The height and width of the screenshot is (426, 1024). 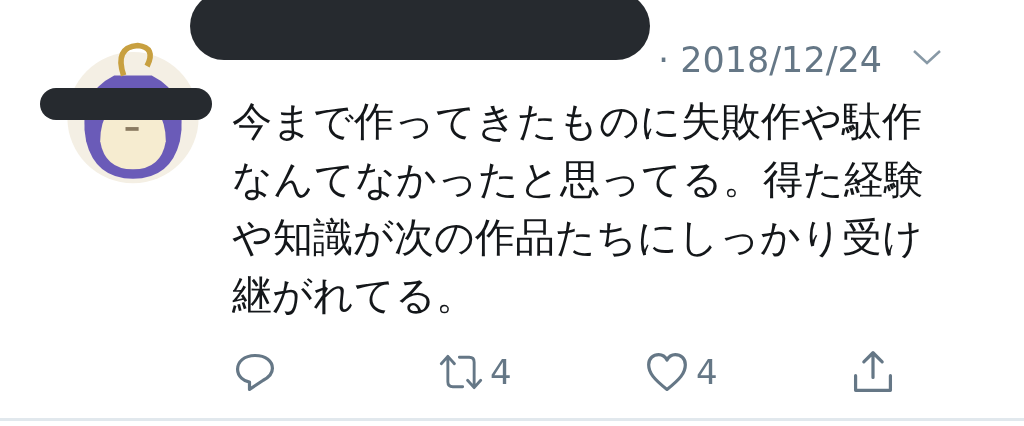 What do you see at coordinates (770, 60) in the screenshot?
I see `tweet-date: · 2018/12/24` at bounding box center [770, 60].